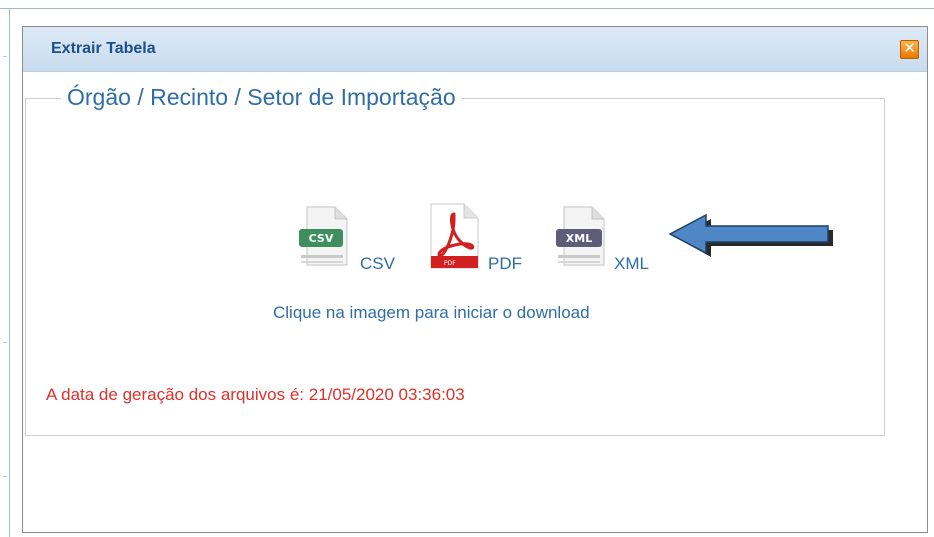  I want to click on background-page-border-top, so click(467, 8).